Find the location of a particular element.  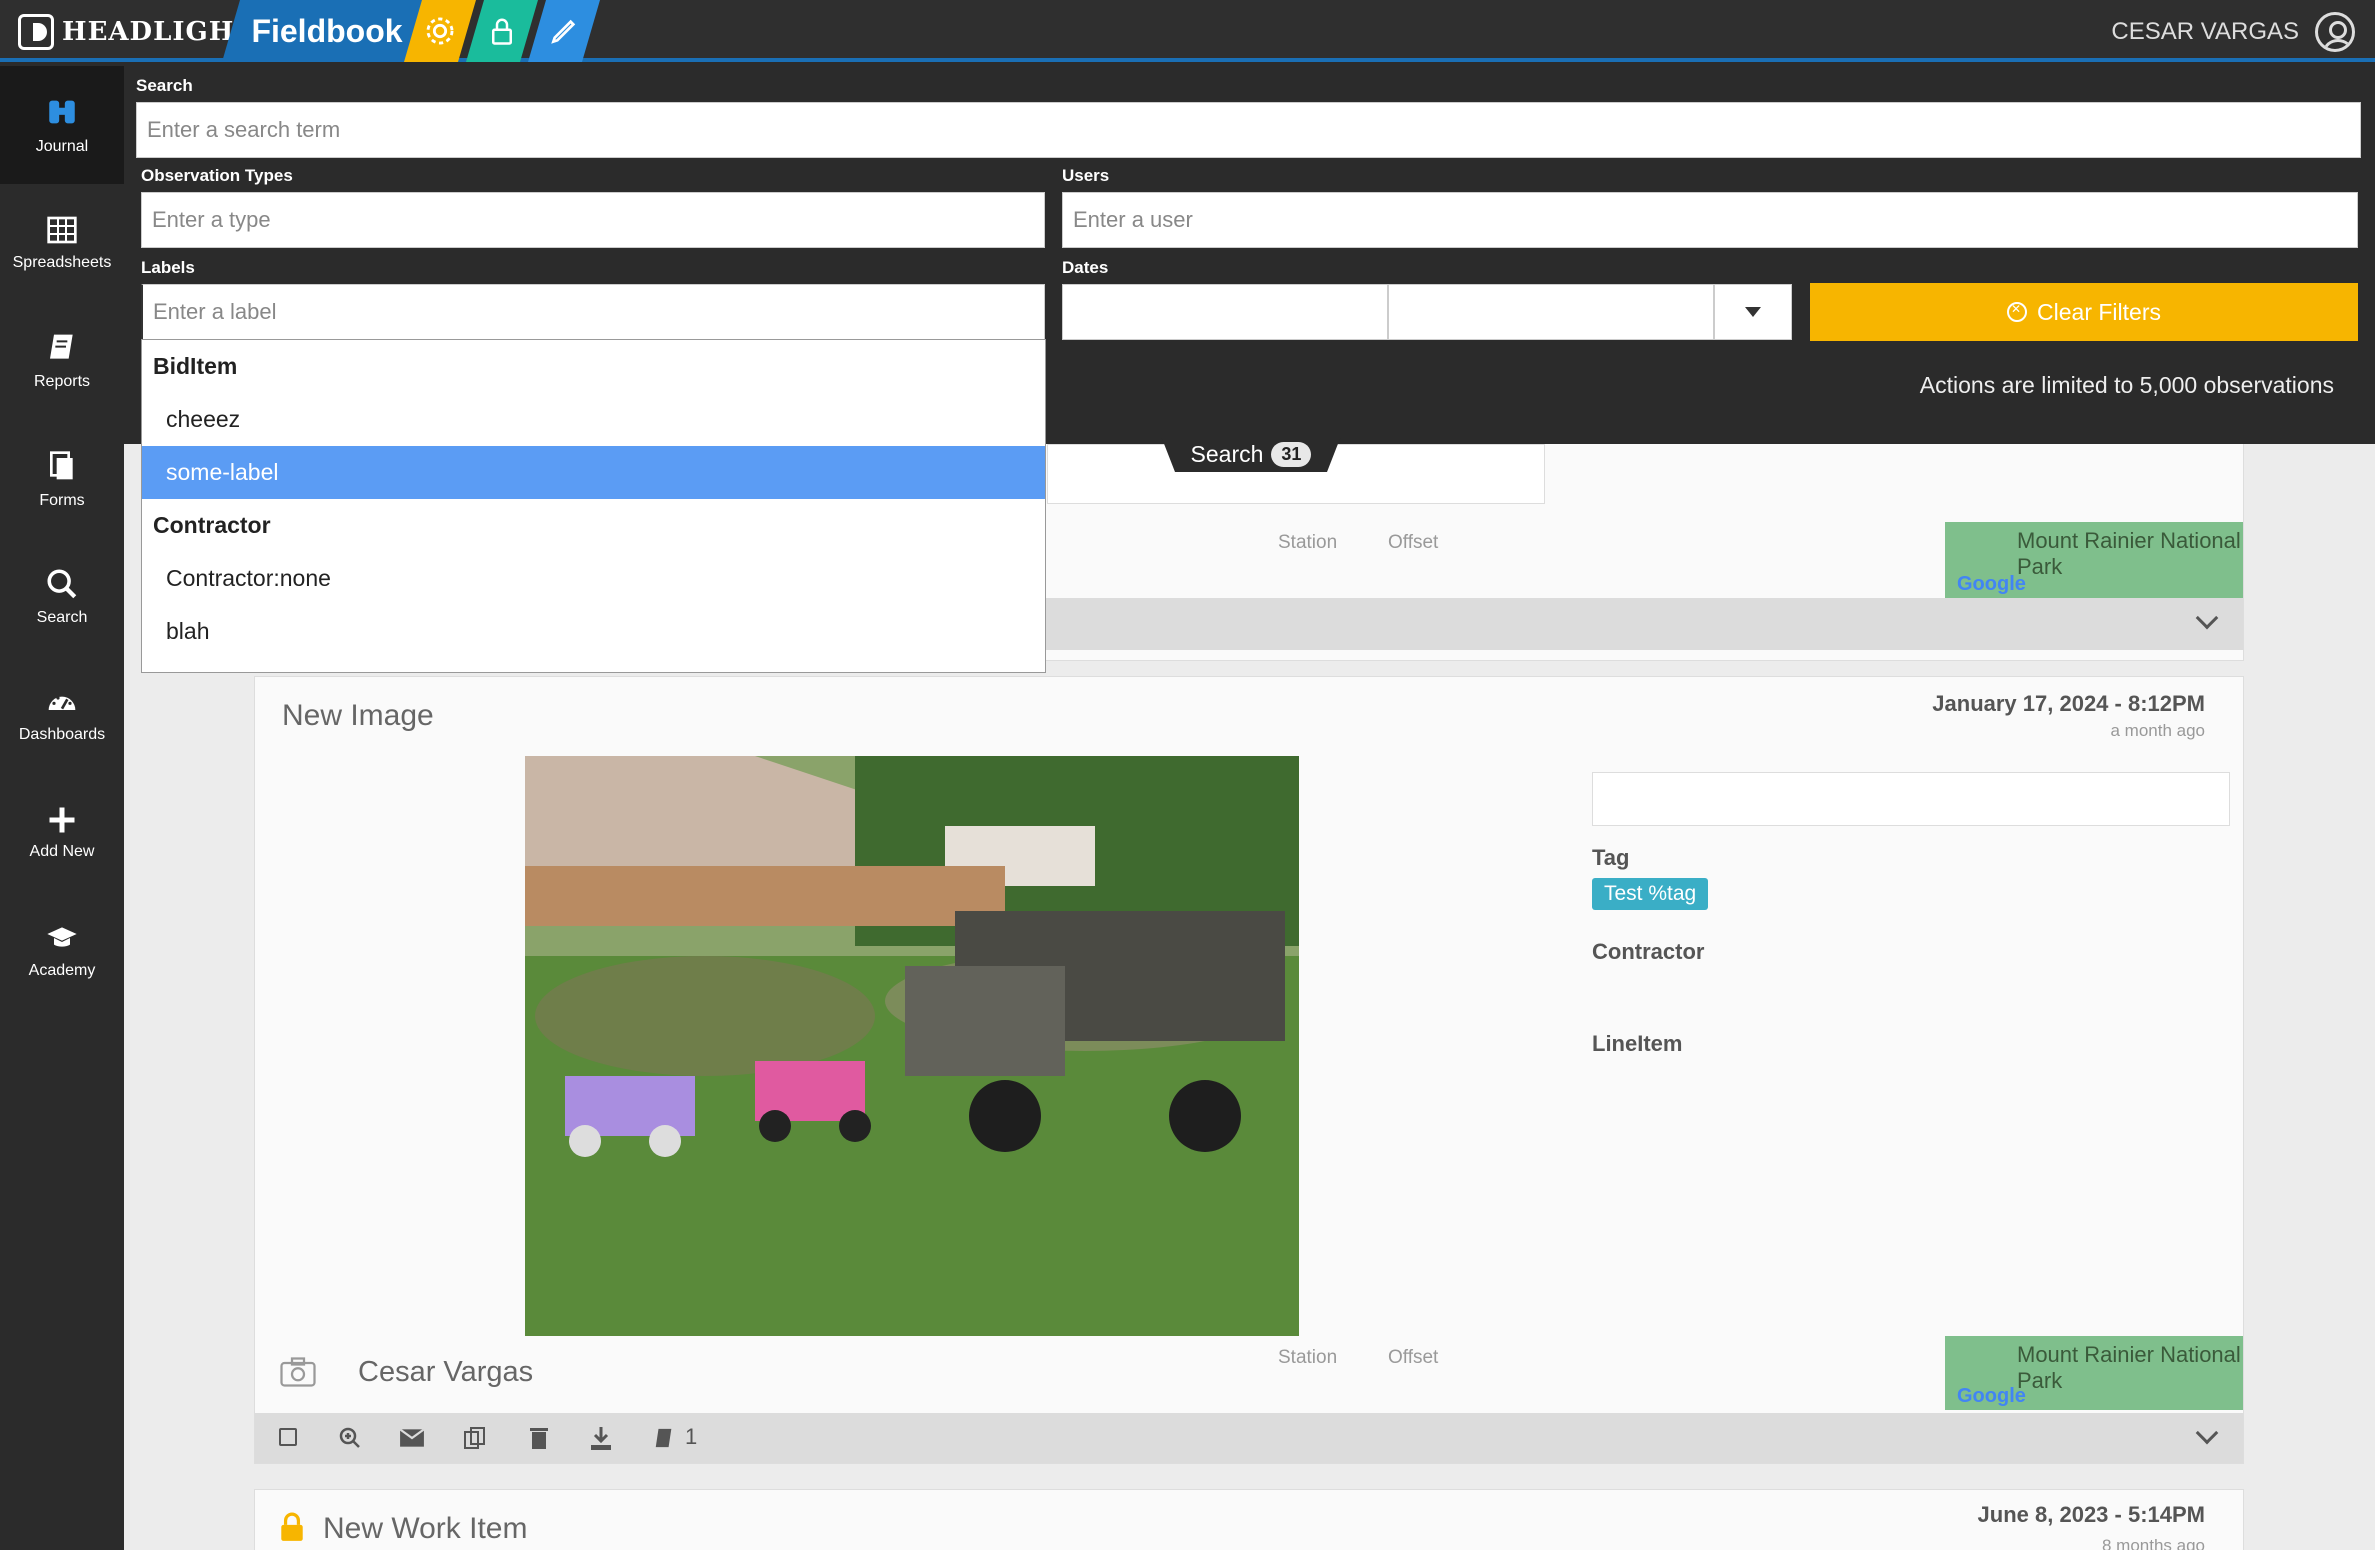

labels-input: Enter a label is located at coordinates (593, 312).